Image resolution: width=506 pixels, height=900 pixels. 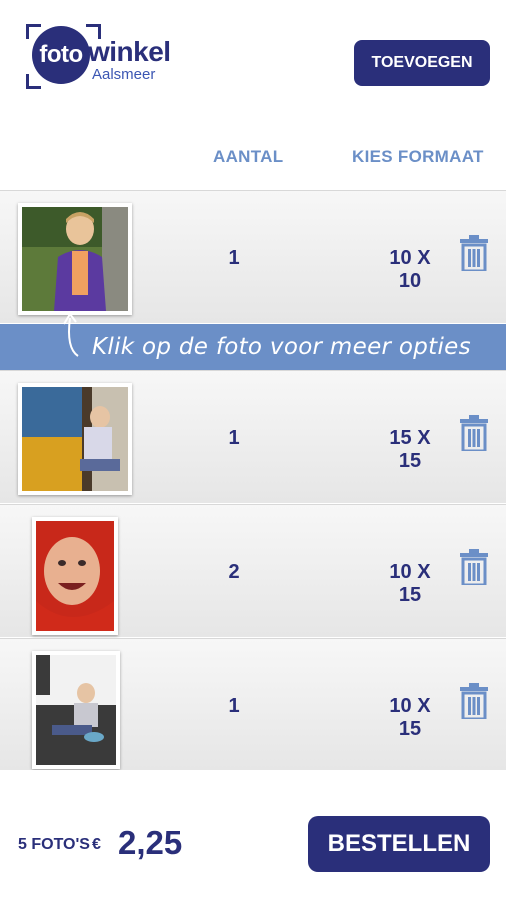 I want to click on add-button: TOEVOEGEN, so click(x=422, y=63).